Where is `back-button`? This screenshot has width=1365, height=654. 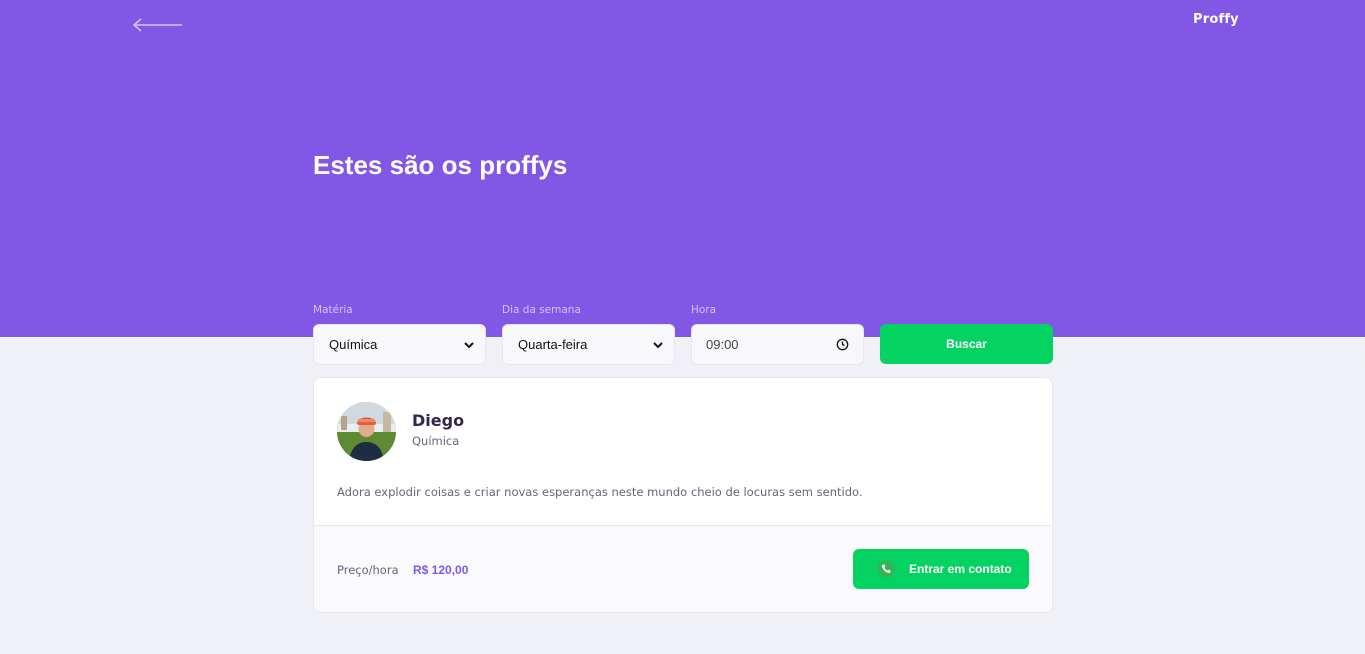
back-button is located at coordinates (158, 25).